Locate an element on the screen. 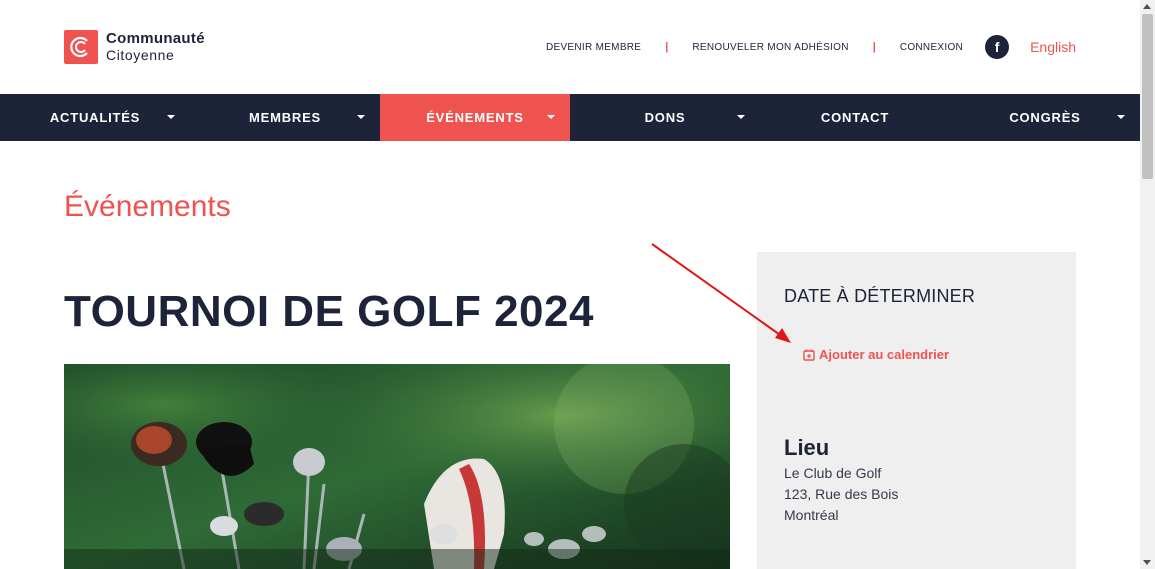  event-title: TOURNOI DE GOLF 2024 is located at coordinates (329, 311).